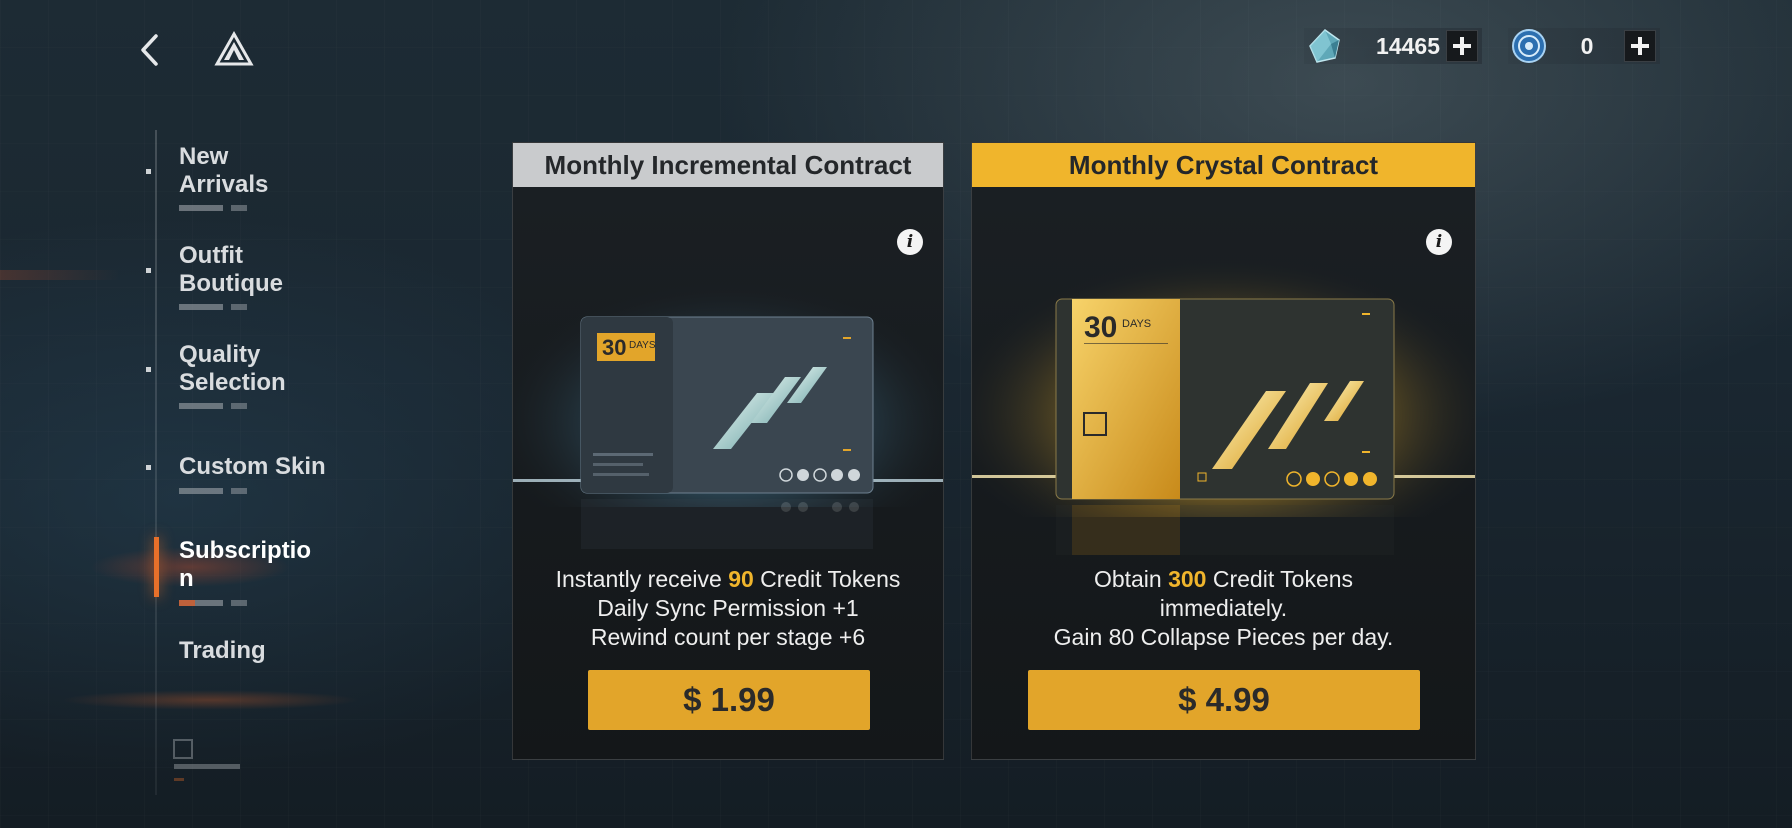  What do you see at coordinates (232, 368) in the screenshot?
I see `sidebar-item-label: Quality Selection` at bounding box center [232, 368].